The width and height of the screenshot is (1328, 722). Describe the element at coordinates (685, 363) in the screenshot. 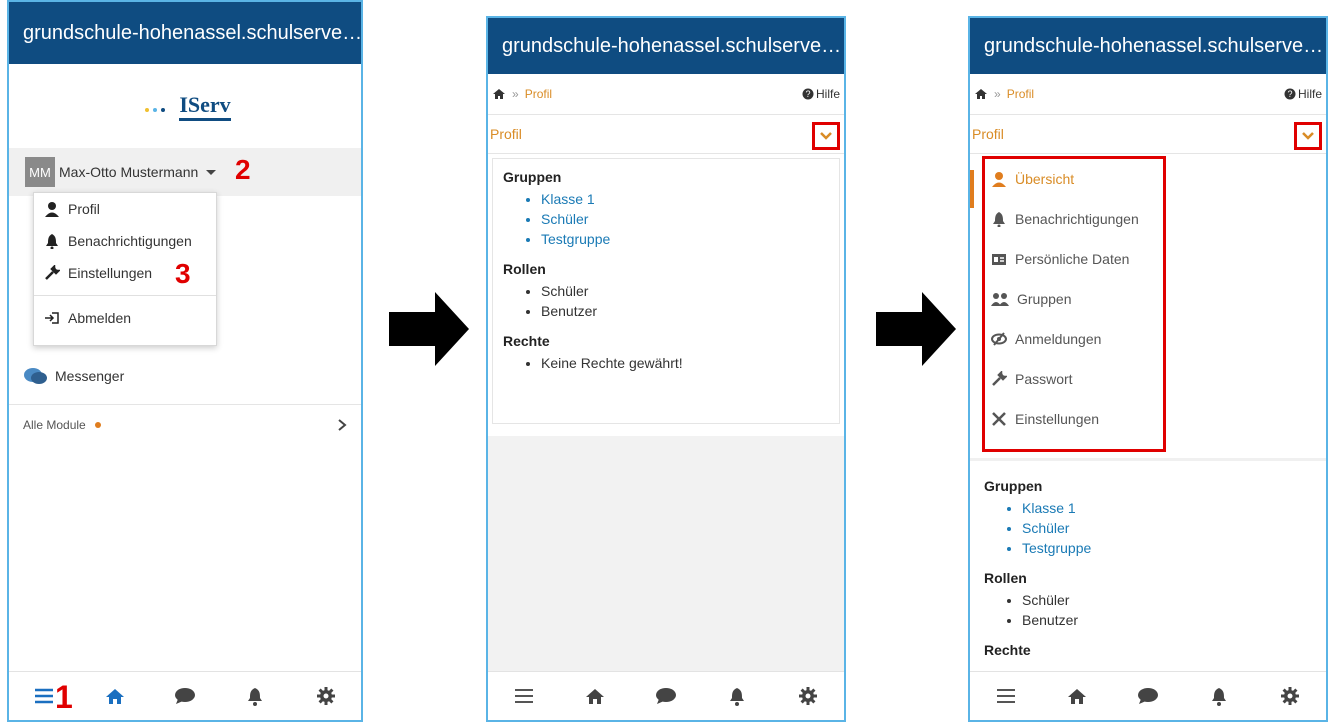

I see `rights-item: Keine Rechte gewährt!` at that location.